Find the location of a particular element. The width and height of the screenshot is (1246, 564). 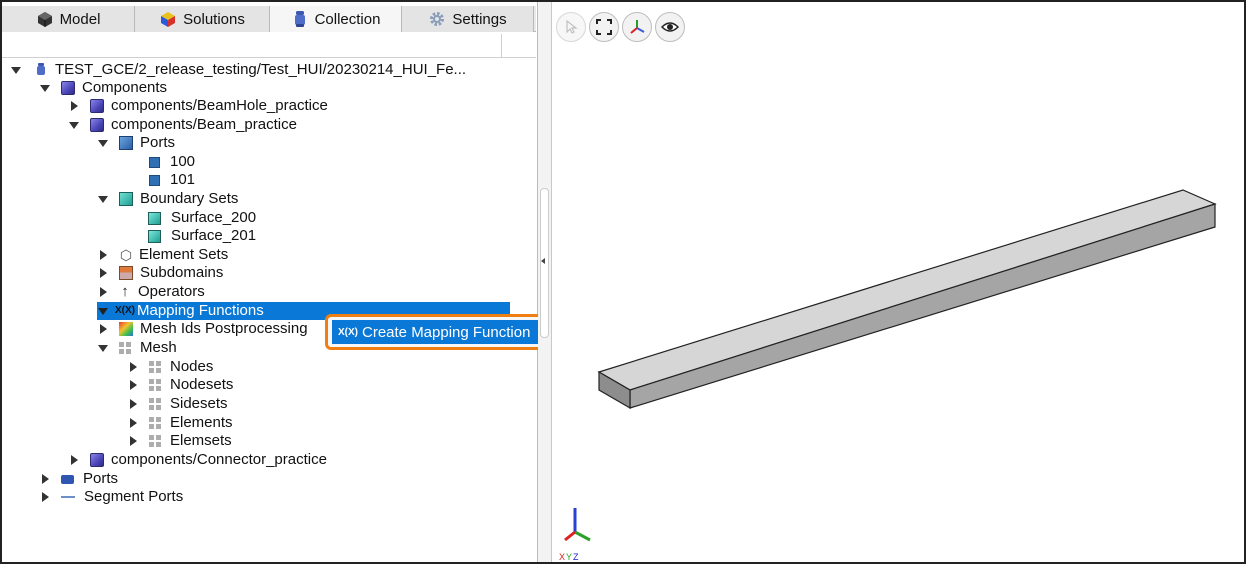

visibility-button is located at coordinates (670, 27).